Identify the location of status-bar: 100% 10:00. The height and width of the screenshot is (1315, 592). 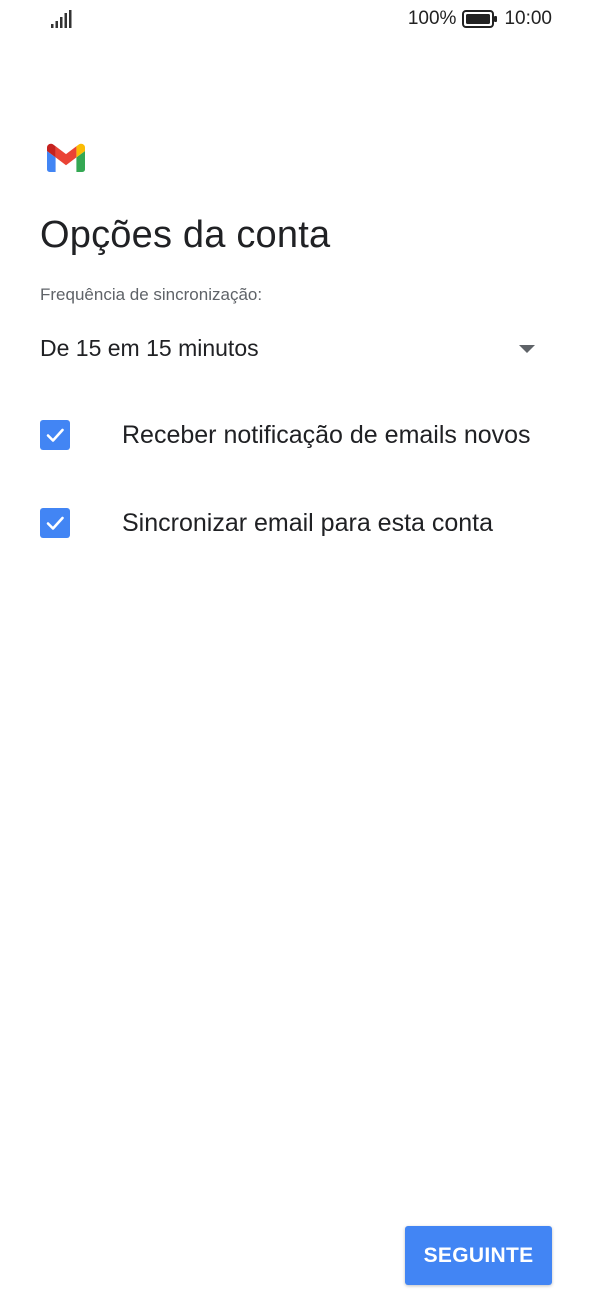
(296, 20).